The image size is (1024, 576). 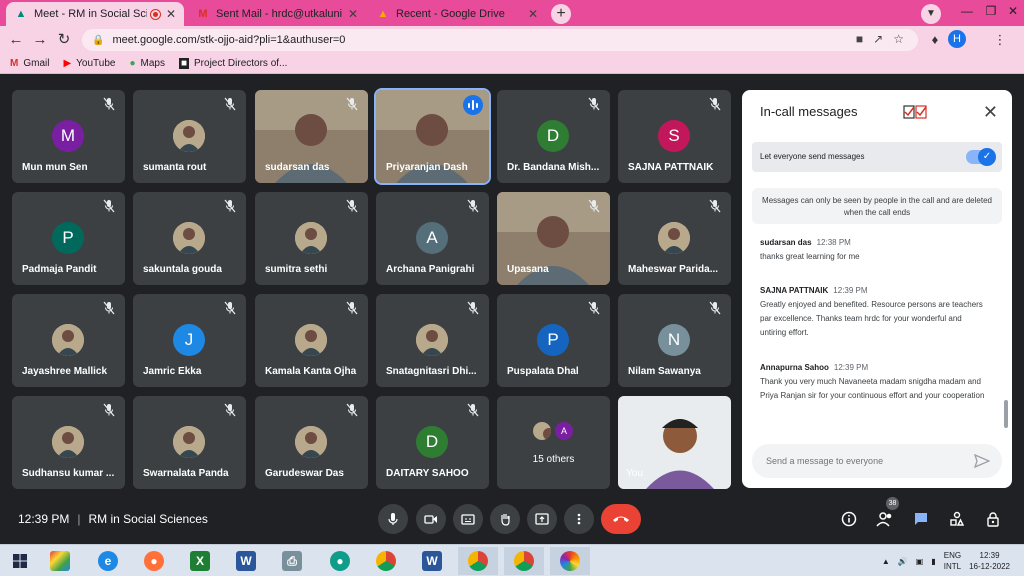 What do you see at coordinates (931, 14) in the screenshot?
I see `tab-search-button: ▼` at bounding box center [931, 14].